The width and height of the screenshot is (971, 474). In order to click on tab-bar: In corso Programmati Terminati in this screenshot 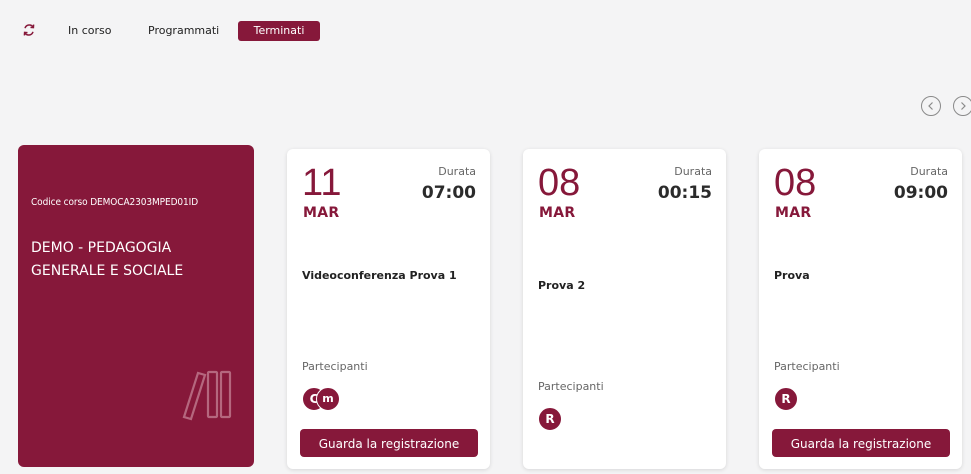, I will do `click(485, 26)`.